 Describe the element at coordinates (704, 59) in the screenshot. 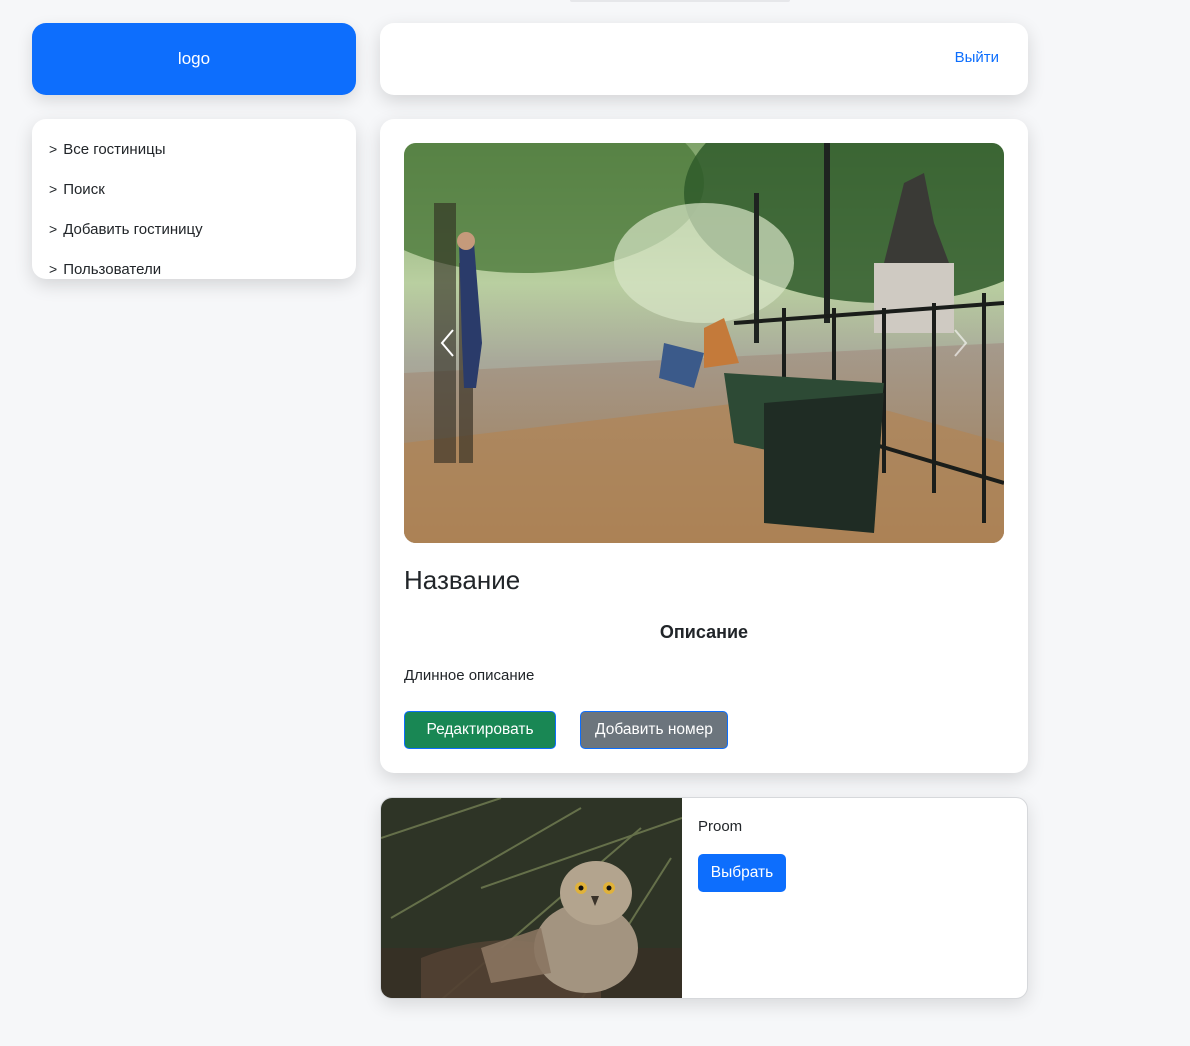

I see `top-header: Выйти` at that location.